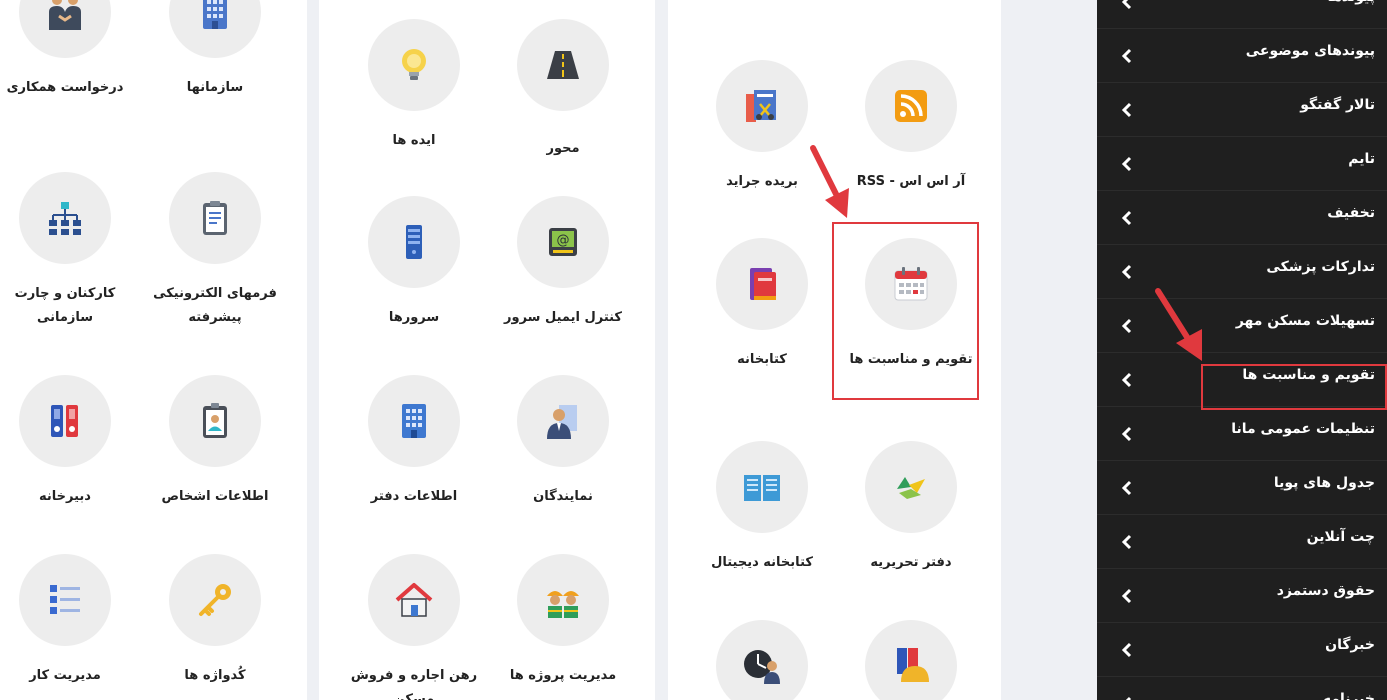 The height and width of the screenshot is (700, 1387). I want to click on tile-label: آر اس اس - RSS, so click(911, 181).